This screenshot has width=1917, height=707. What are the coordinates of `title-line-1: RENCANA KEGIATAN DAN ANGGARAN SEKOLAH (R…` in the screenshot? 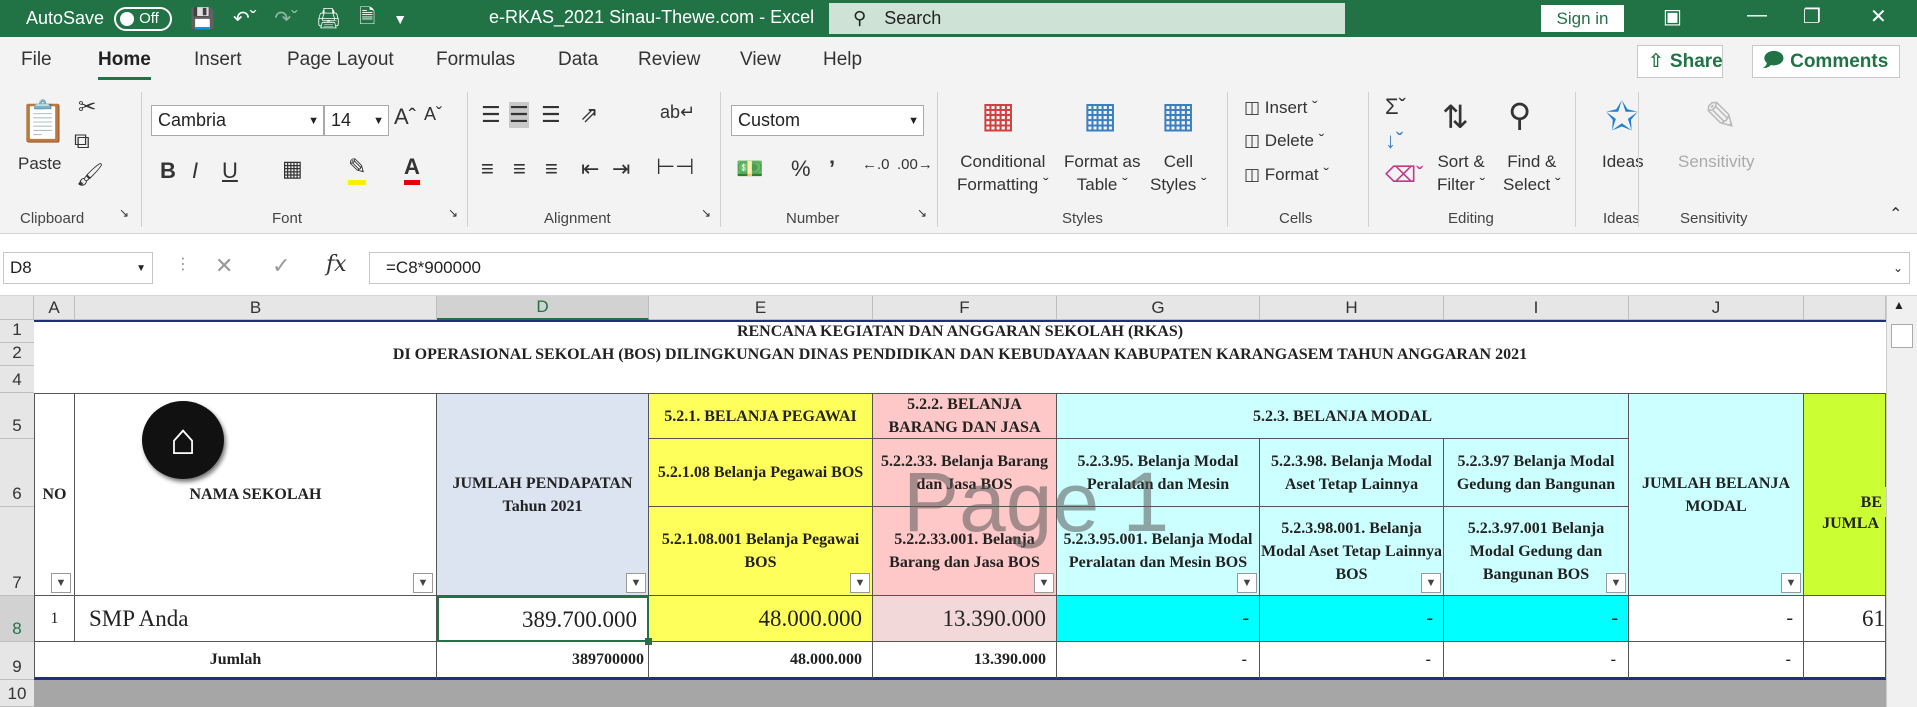 It's located at (960, 331).